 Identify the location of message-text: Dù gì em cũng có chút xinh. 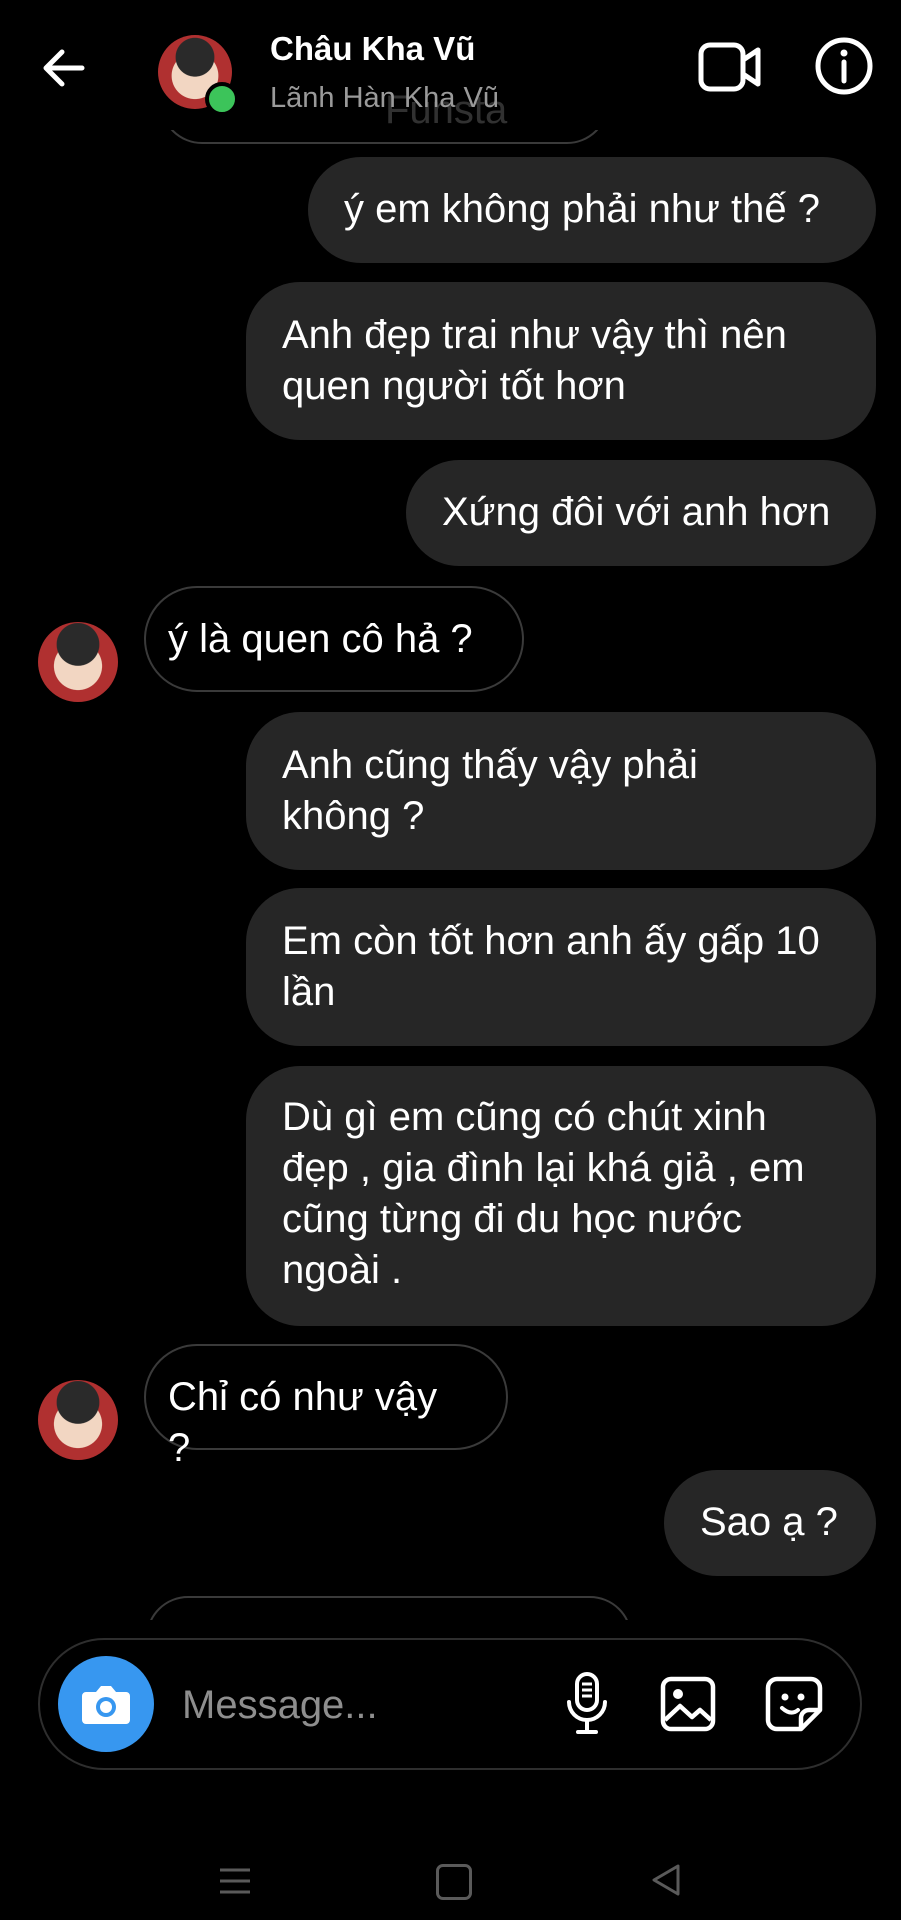
(524, 1117).